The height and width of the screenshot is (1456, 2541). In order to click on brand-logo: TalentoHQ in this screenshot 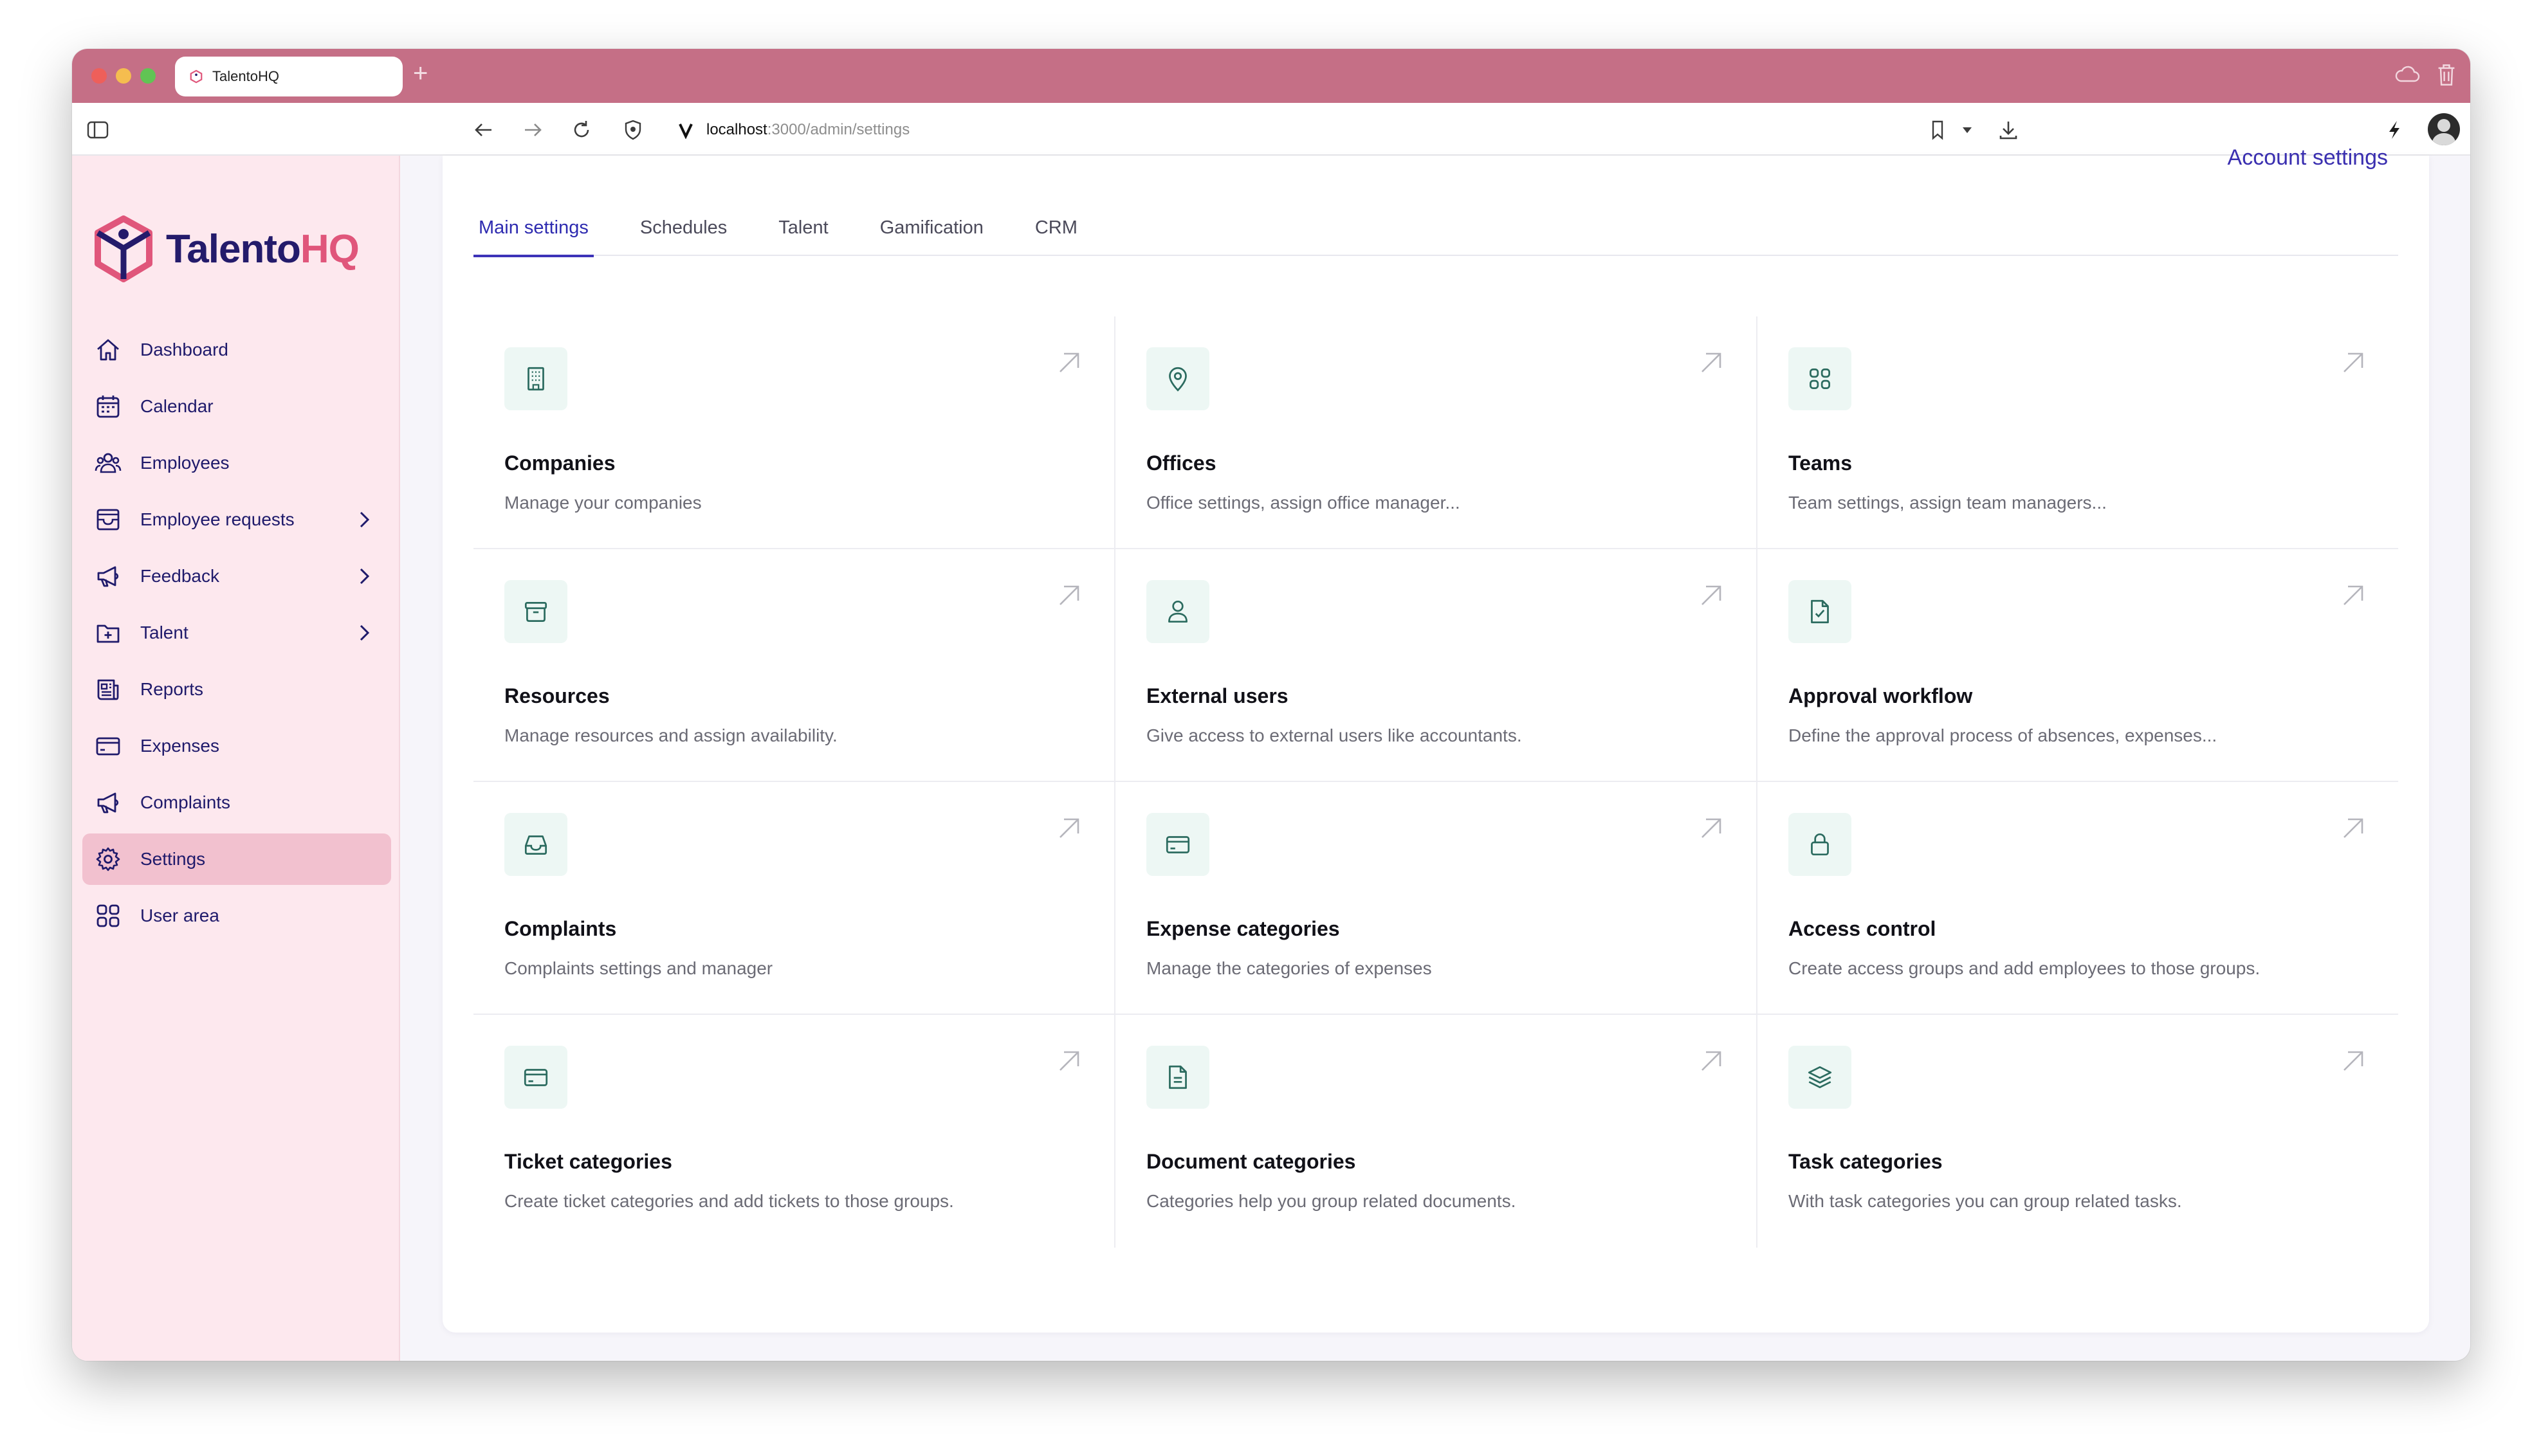, I will do `click(226, 249)`.